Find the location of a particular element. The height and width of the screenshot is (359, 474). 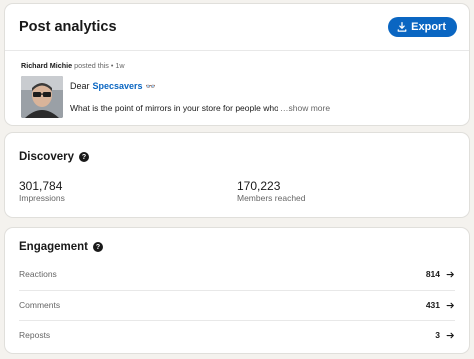

post-analytics-header: Post analytics Export is located at coordinates (238, 27).